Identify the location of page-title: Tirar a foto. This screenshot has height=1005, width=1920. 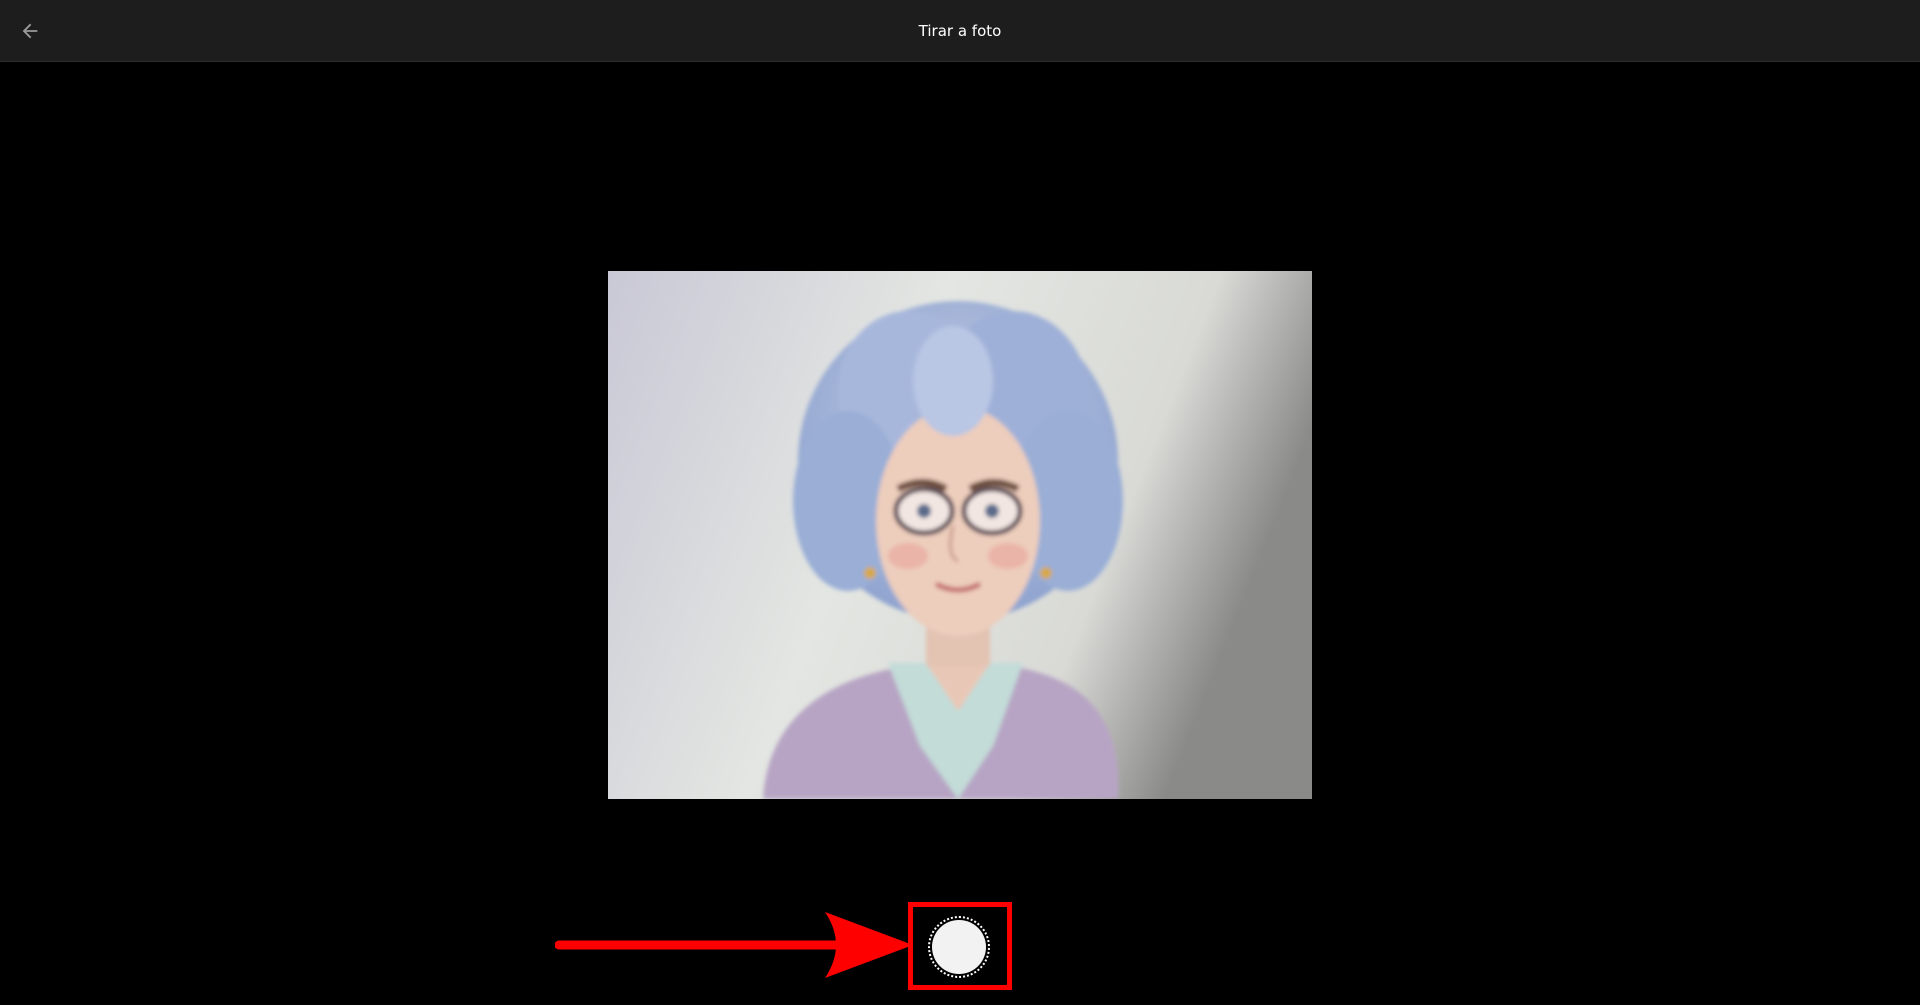
(960, 31).